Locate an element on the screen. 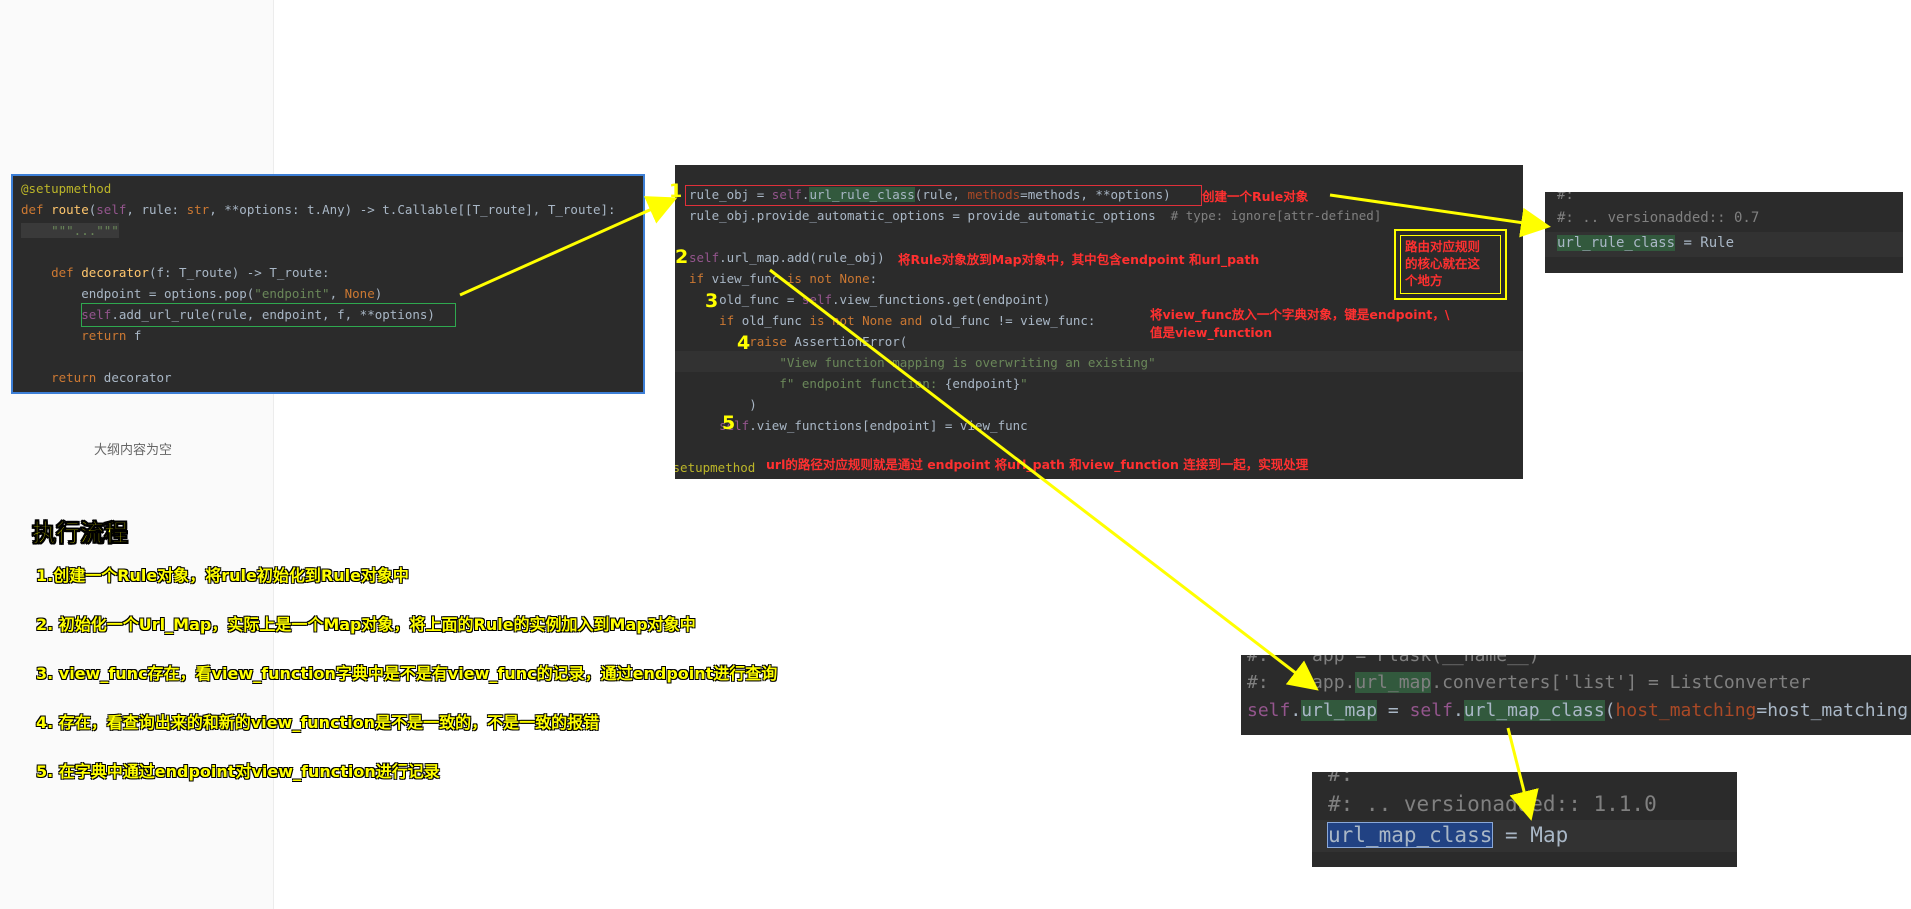 This screenshot has height=909, width=1911. outline-empty-text: 大纲内容为空 is located at coordinates (133, 450).